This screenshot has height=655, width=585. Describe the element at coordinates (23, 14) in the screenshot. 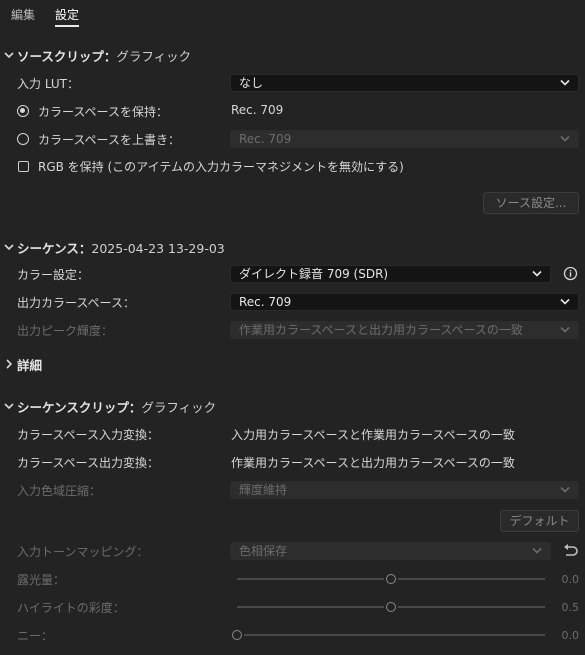

I see `tab-edit: 編集` at that location.